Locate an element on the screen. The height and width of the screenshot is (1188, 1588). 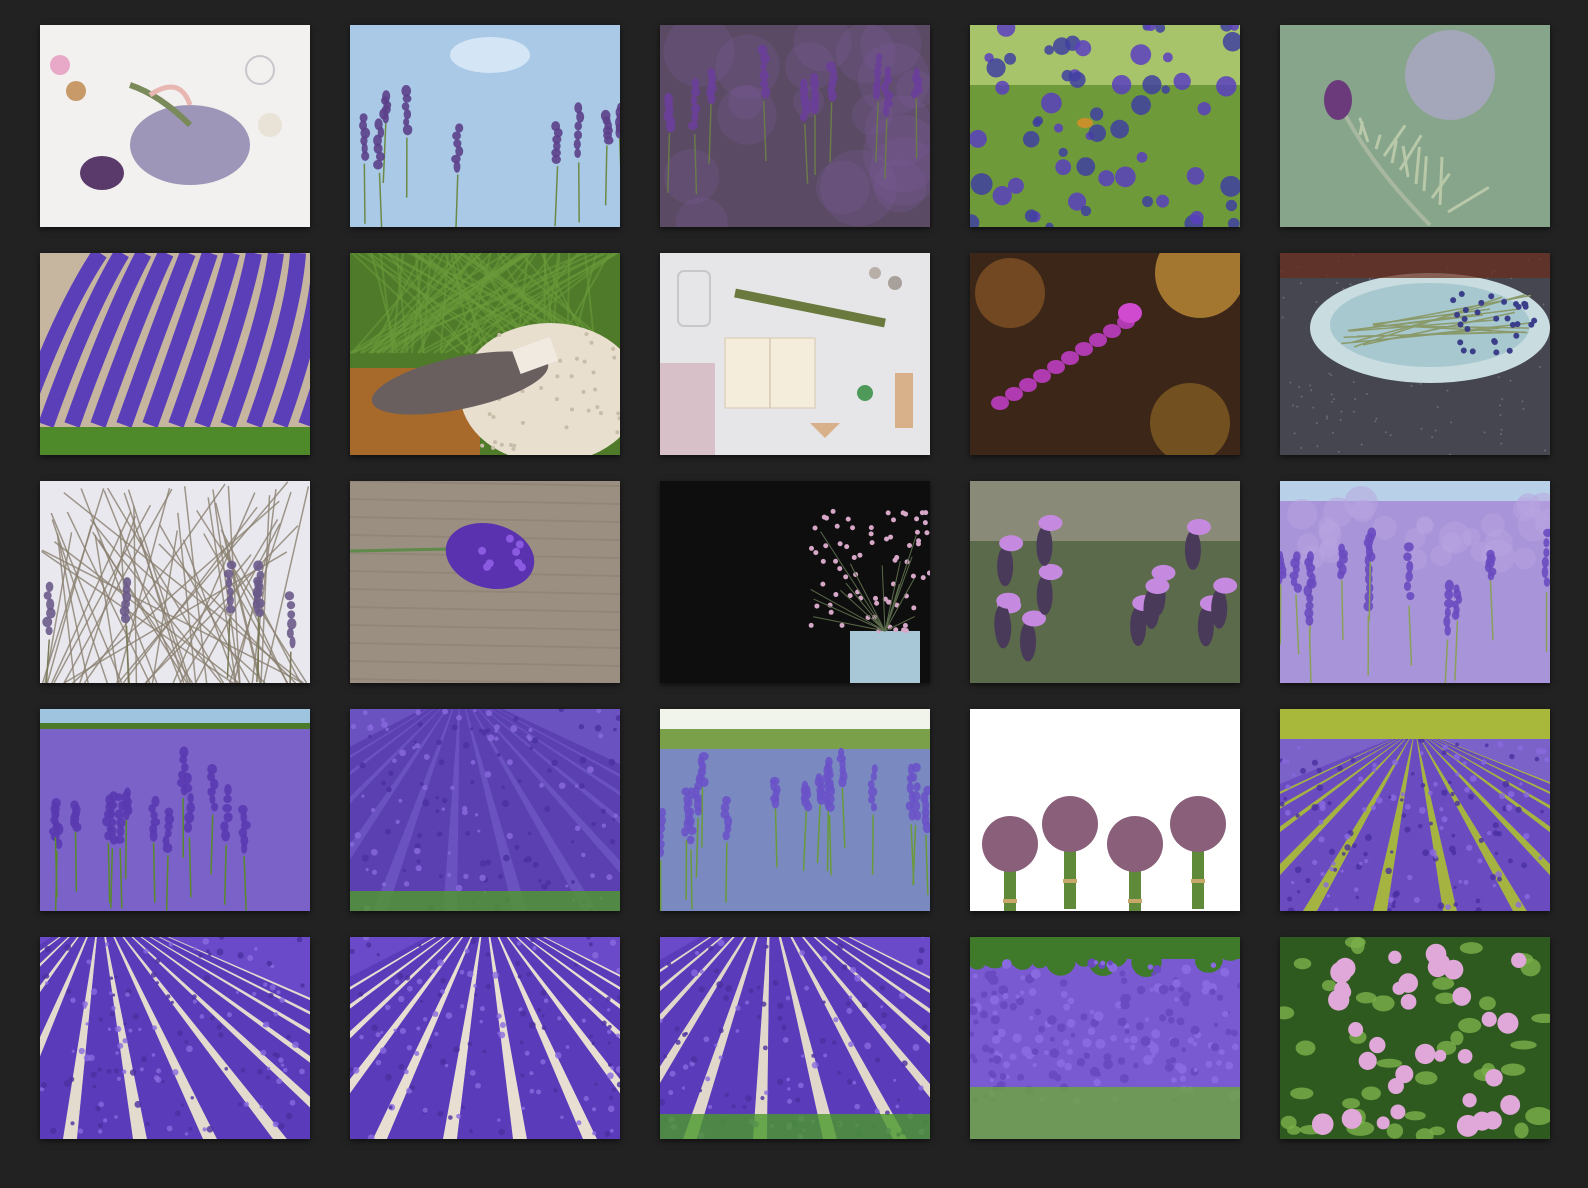
thumbnail-image-grass-white-sky is located at coordinates (175, 582).